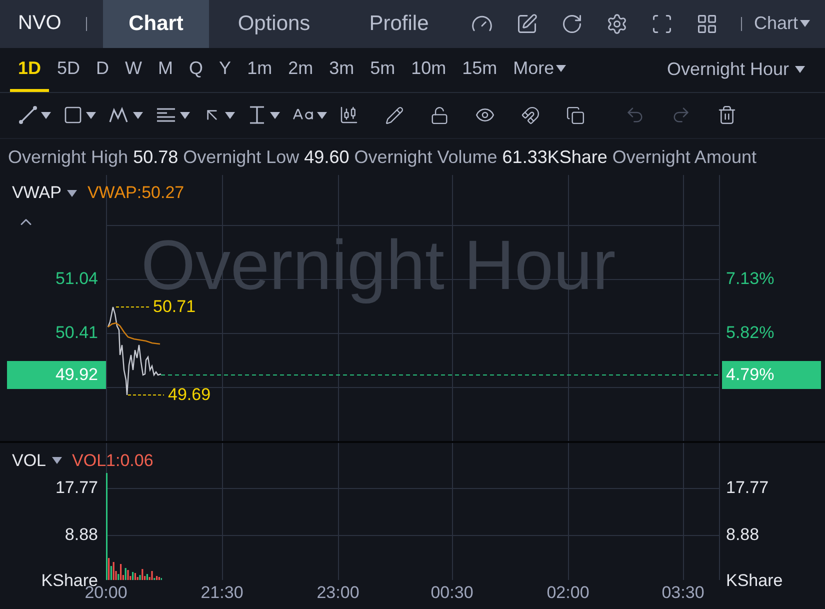 This screenshot has height=609, width=825. I want to click on delete-icon, so click(727, 115).